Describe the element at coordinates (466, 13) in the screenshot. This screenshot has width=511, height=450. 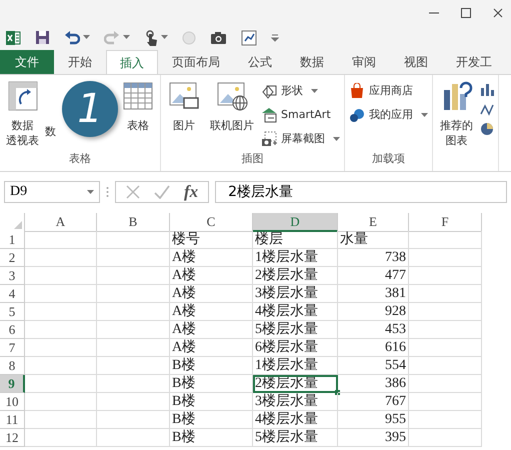
I see `maximize-icon` at that location.